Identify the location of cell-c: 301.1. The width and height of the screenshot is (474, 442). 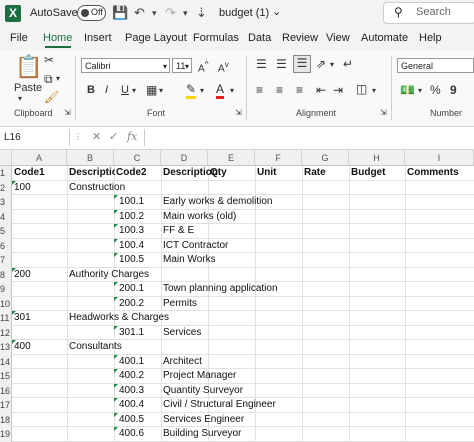
(131, 333).